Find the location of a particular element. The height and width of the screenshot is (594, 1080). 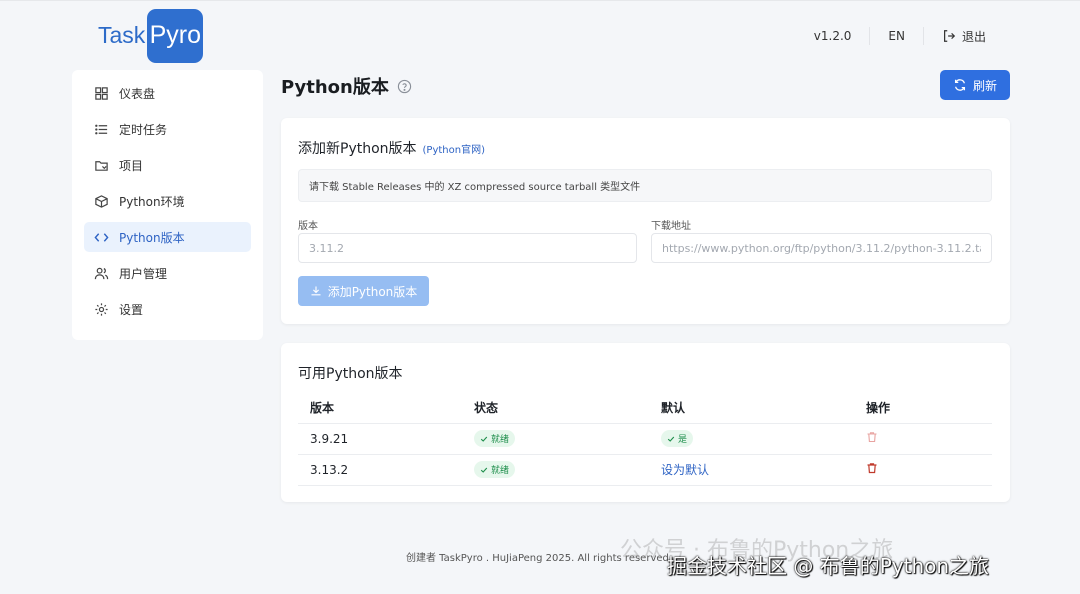

sidebar-item-label: Python环境 is located at coordinates (152, 201).